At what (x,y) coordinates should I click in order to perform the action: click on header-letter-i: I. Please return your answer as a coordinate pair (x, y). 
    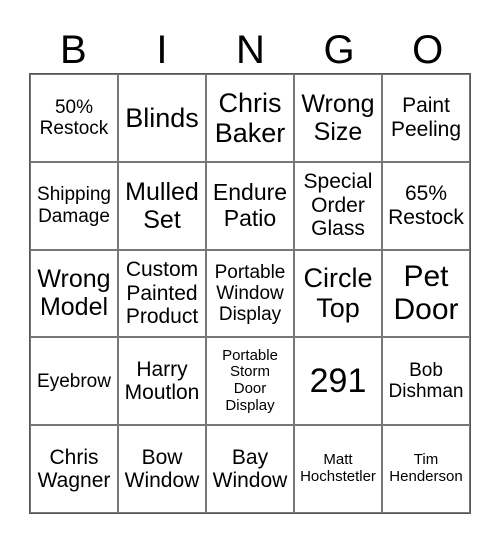
    Looking at the image, I should click on (162, 50).